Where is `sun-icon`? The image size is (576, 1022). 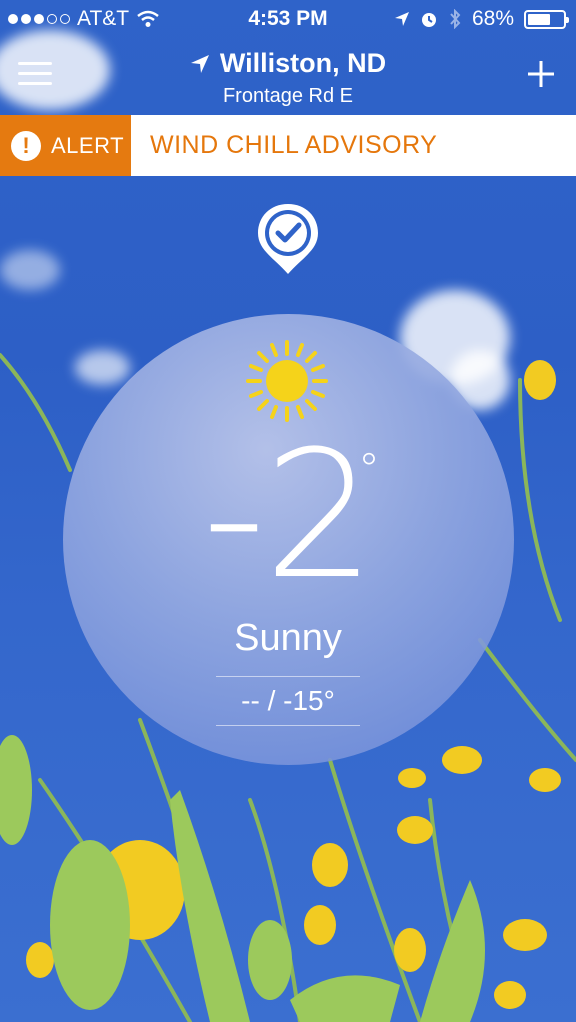 sun-icon is located at coordinates (287, 381).